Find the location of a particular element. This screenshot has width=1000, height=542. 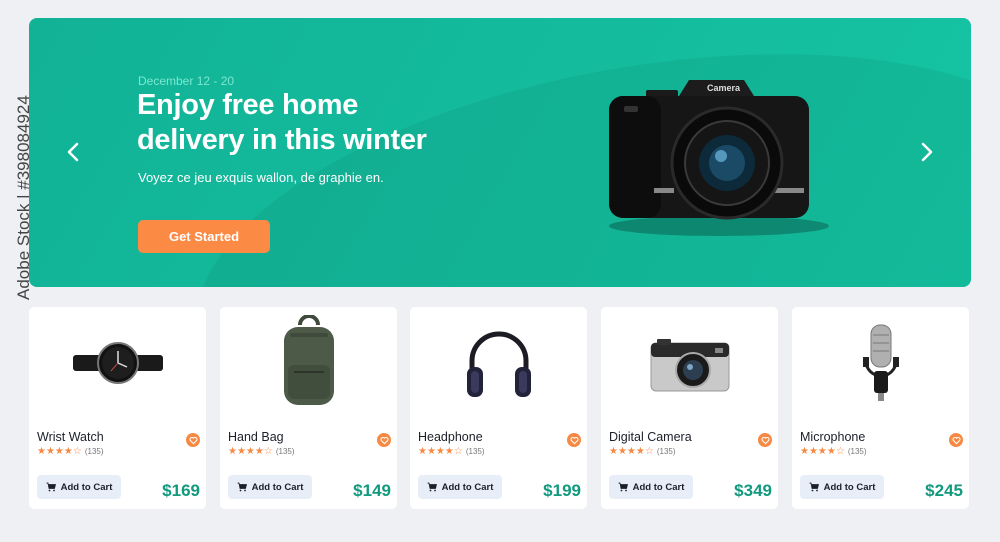

headphone-image is located at coordinates (498, 364).